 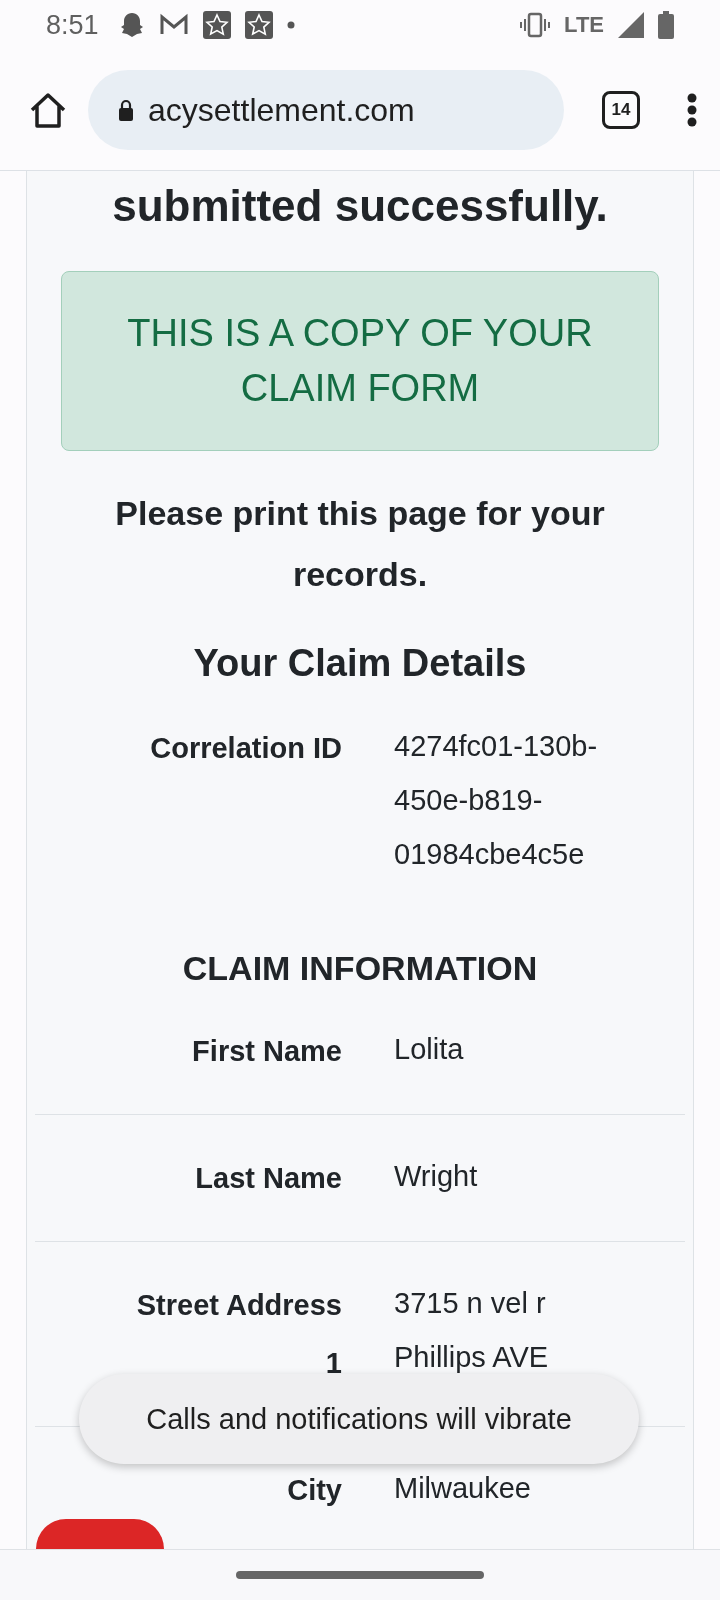 What do you see at coordinates (360, 1575) in the screenshot?
I see `gesture-handle` at bounding box center [360, 1575].